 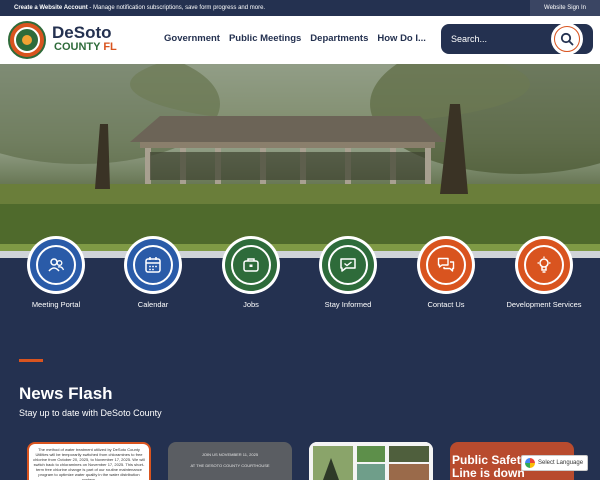 I want to click on message-icon, so click(x=348, y=265).